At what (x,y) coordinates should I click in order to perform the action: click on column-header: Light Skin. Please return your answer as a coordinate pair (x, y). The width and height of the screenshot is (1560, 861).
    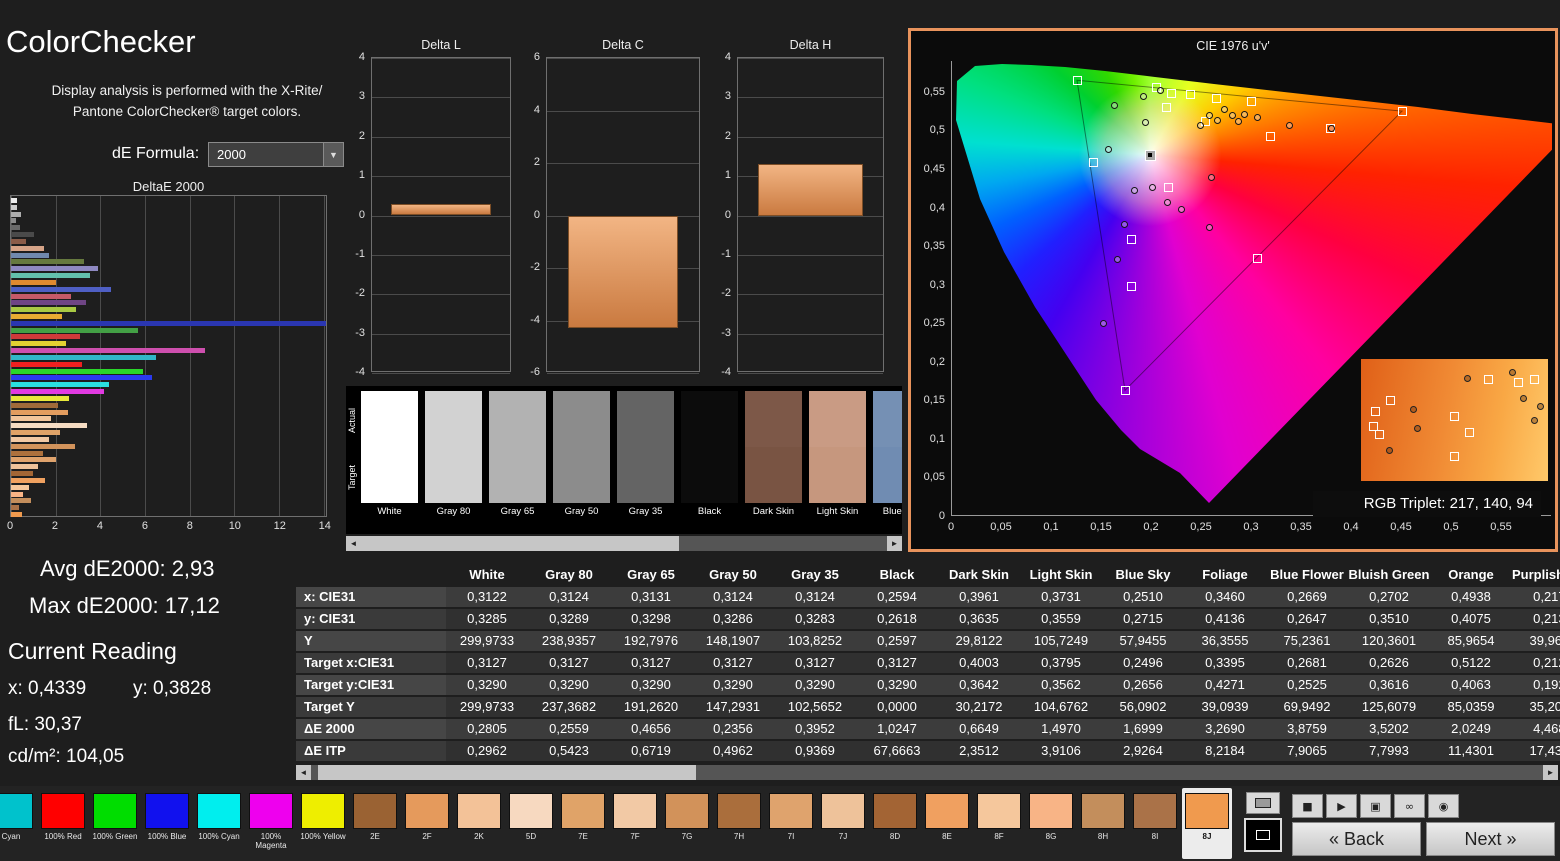
    Looking at the image, I should click on (1061, 574).